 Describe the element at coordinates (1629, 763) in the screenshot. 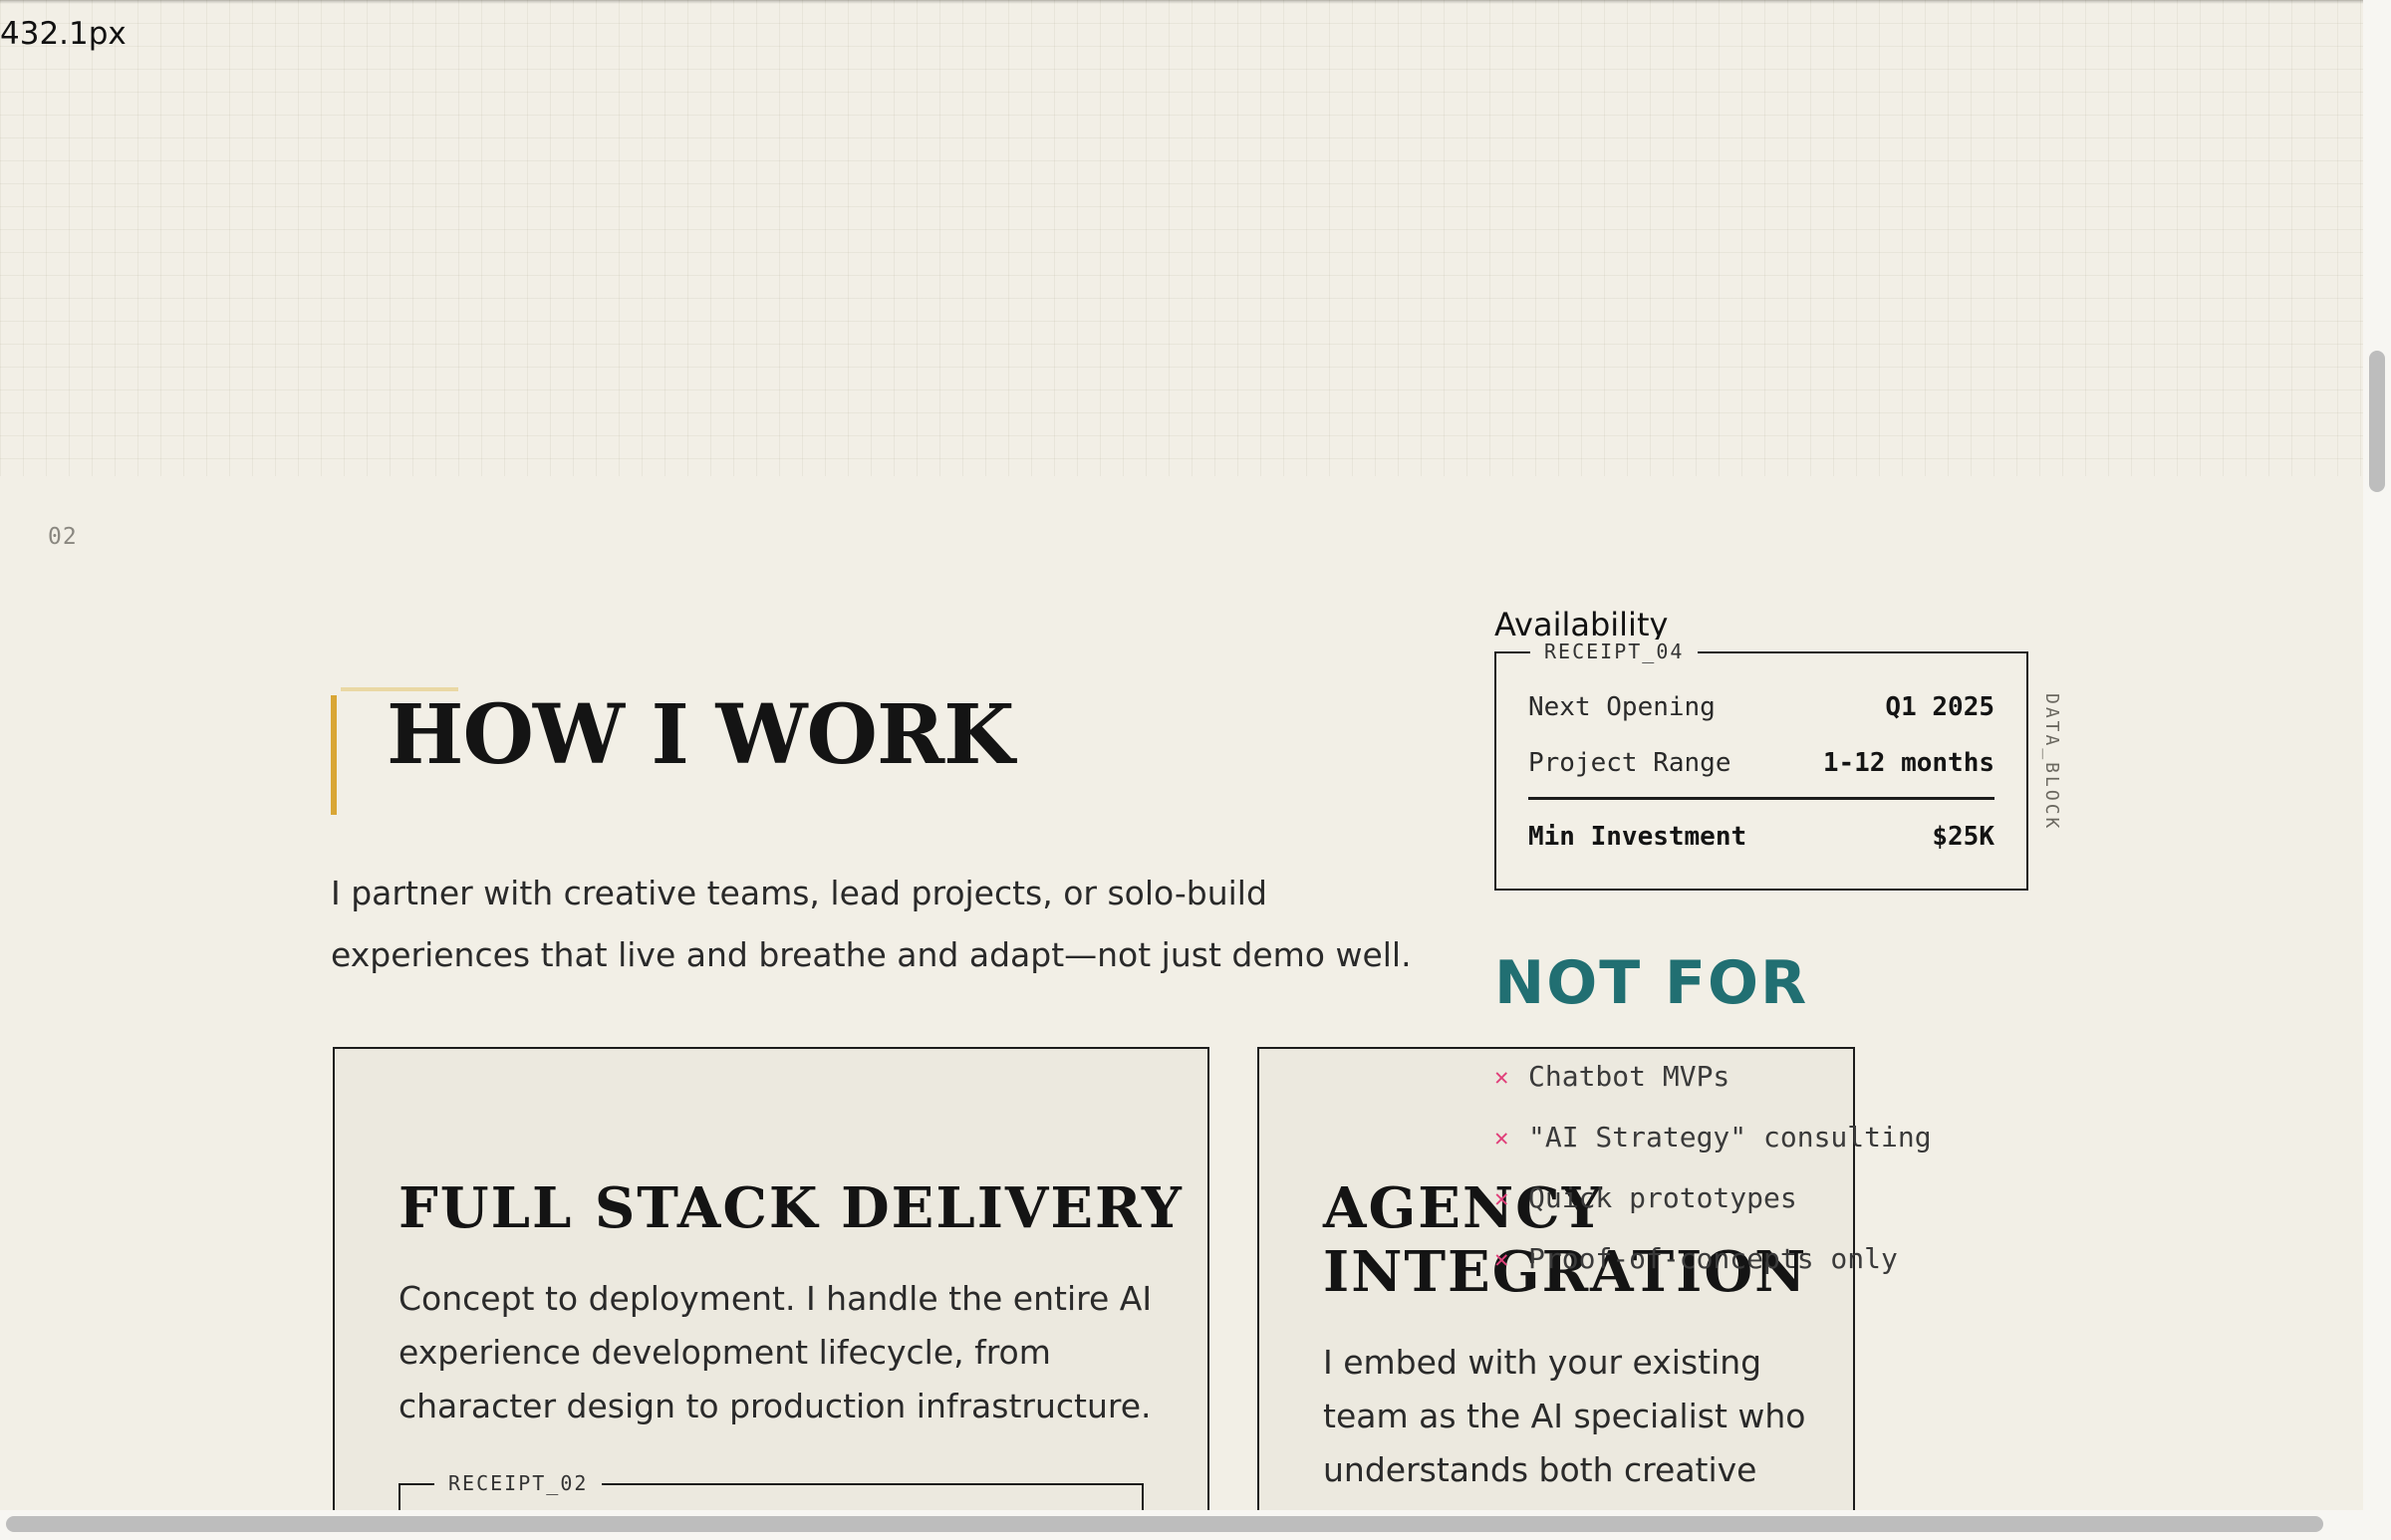

I see `row-label: Project Range` at that location.